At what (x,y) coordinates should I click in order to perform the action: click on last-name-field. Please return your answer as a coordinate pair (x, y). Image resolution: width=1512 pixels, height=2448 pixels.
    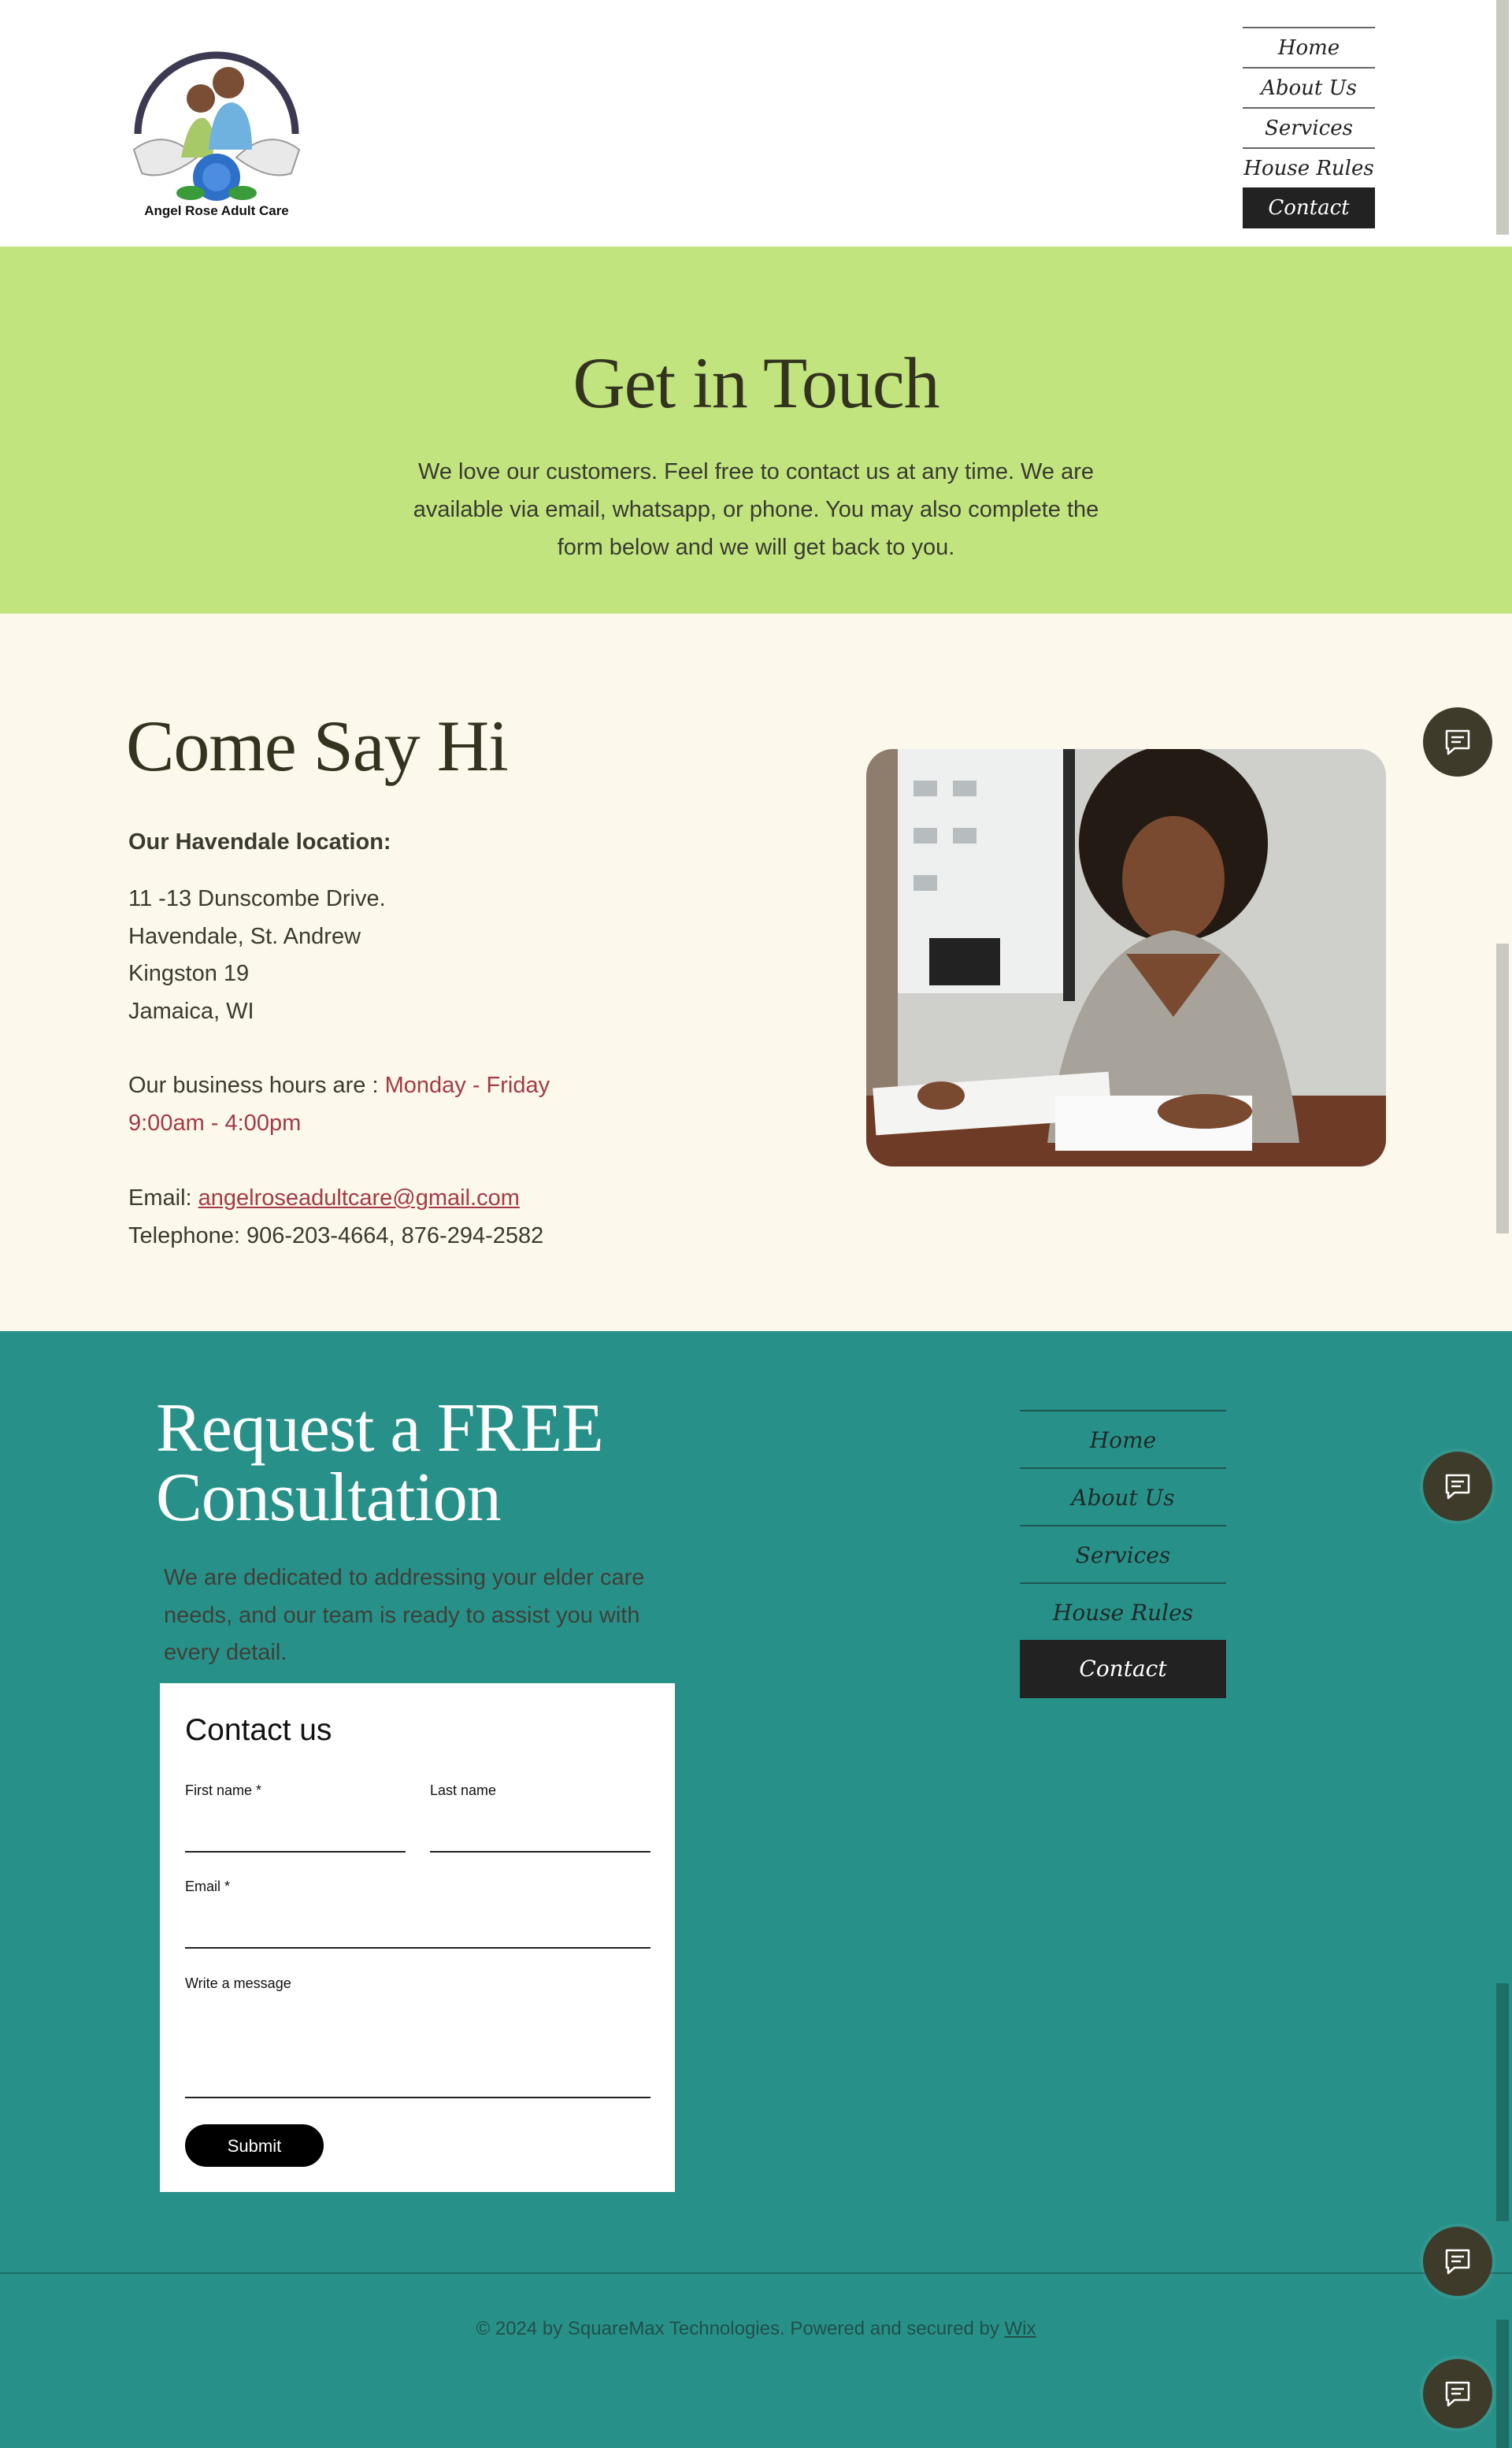
    Looking at the image, I should click on (540, 1852).